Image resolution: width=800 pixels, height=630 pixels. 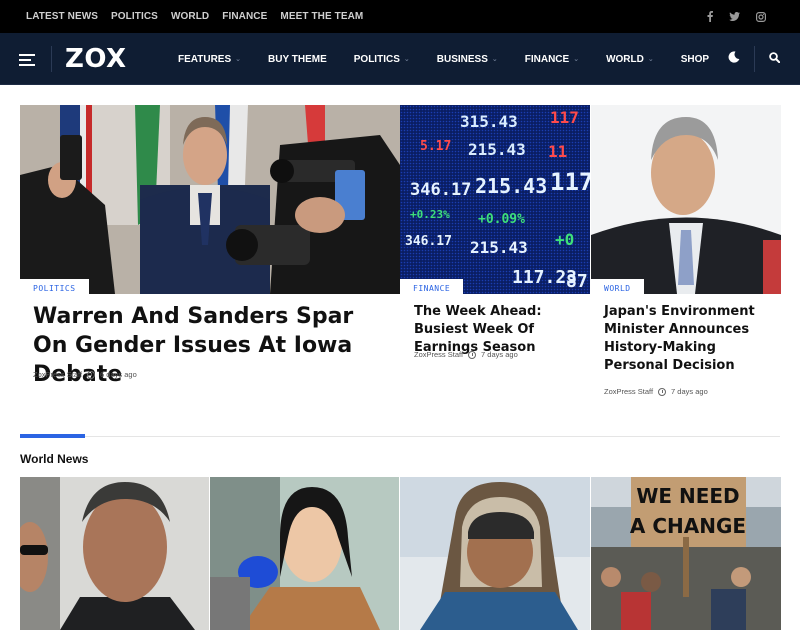 What do you see at coordinates (435, 146) in the screenshot?
I see `ticker-value: 5.17` at bounding box center [435, 146].